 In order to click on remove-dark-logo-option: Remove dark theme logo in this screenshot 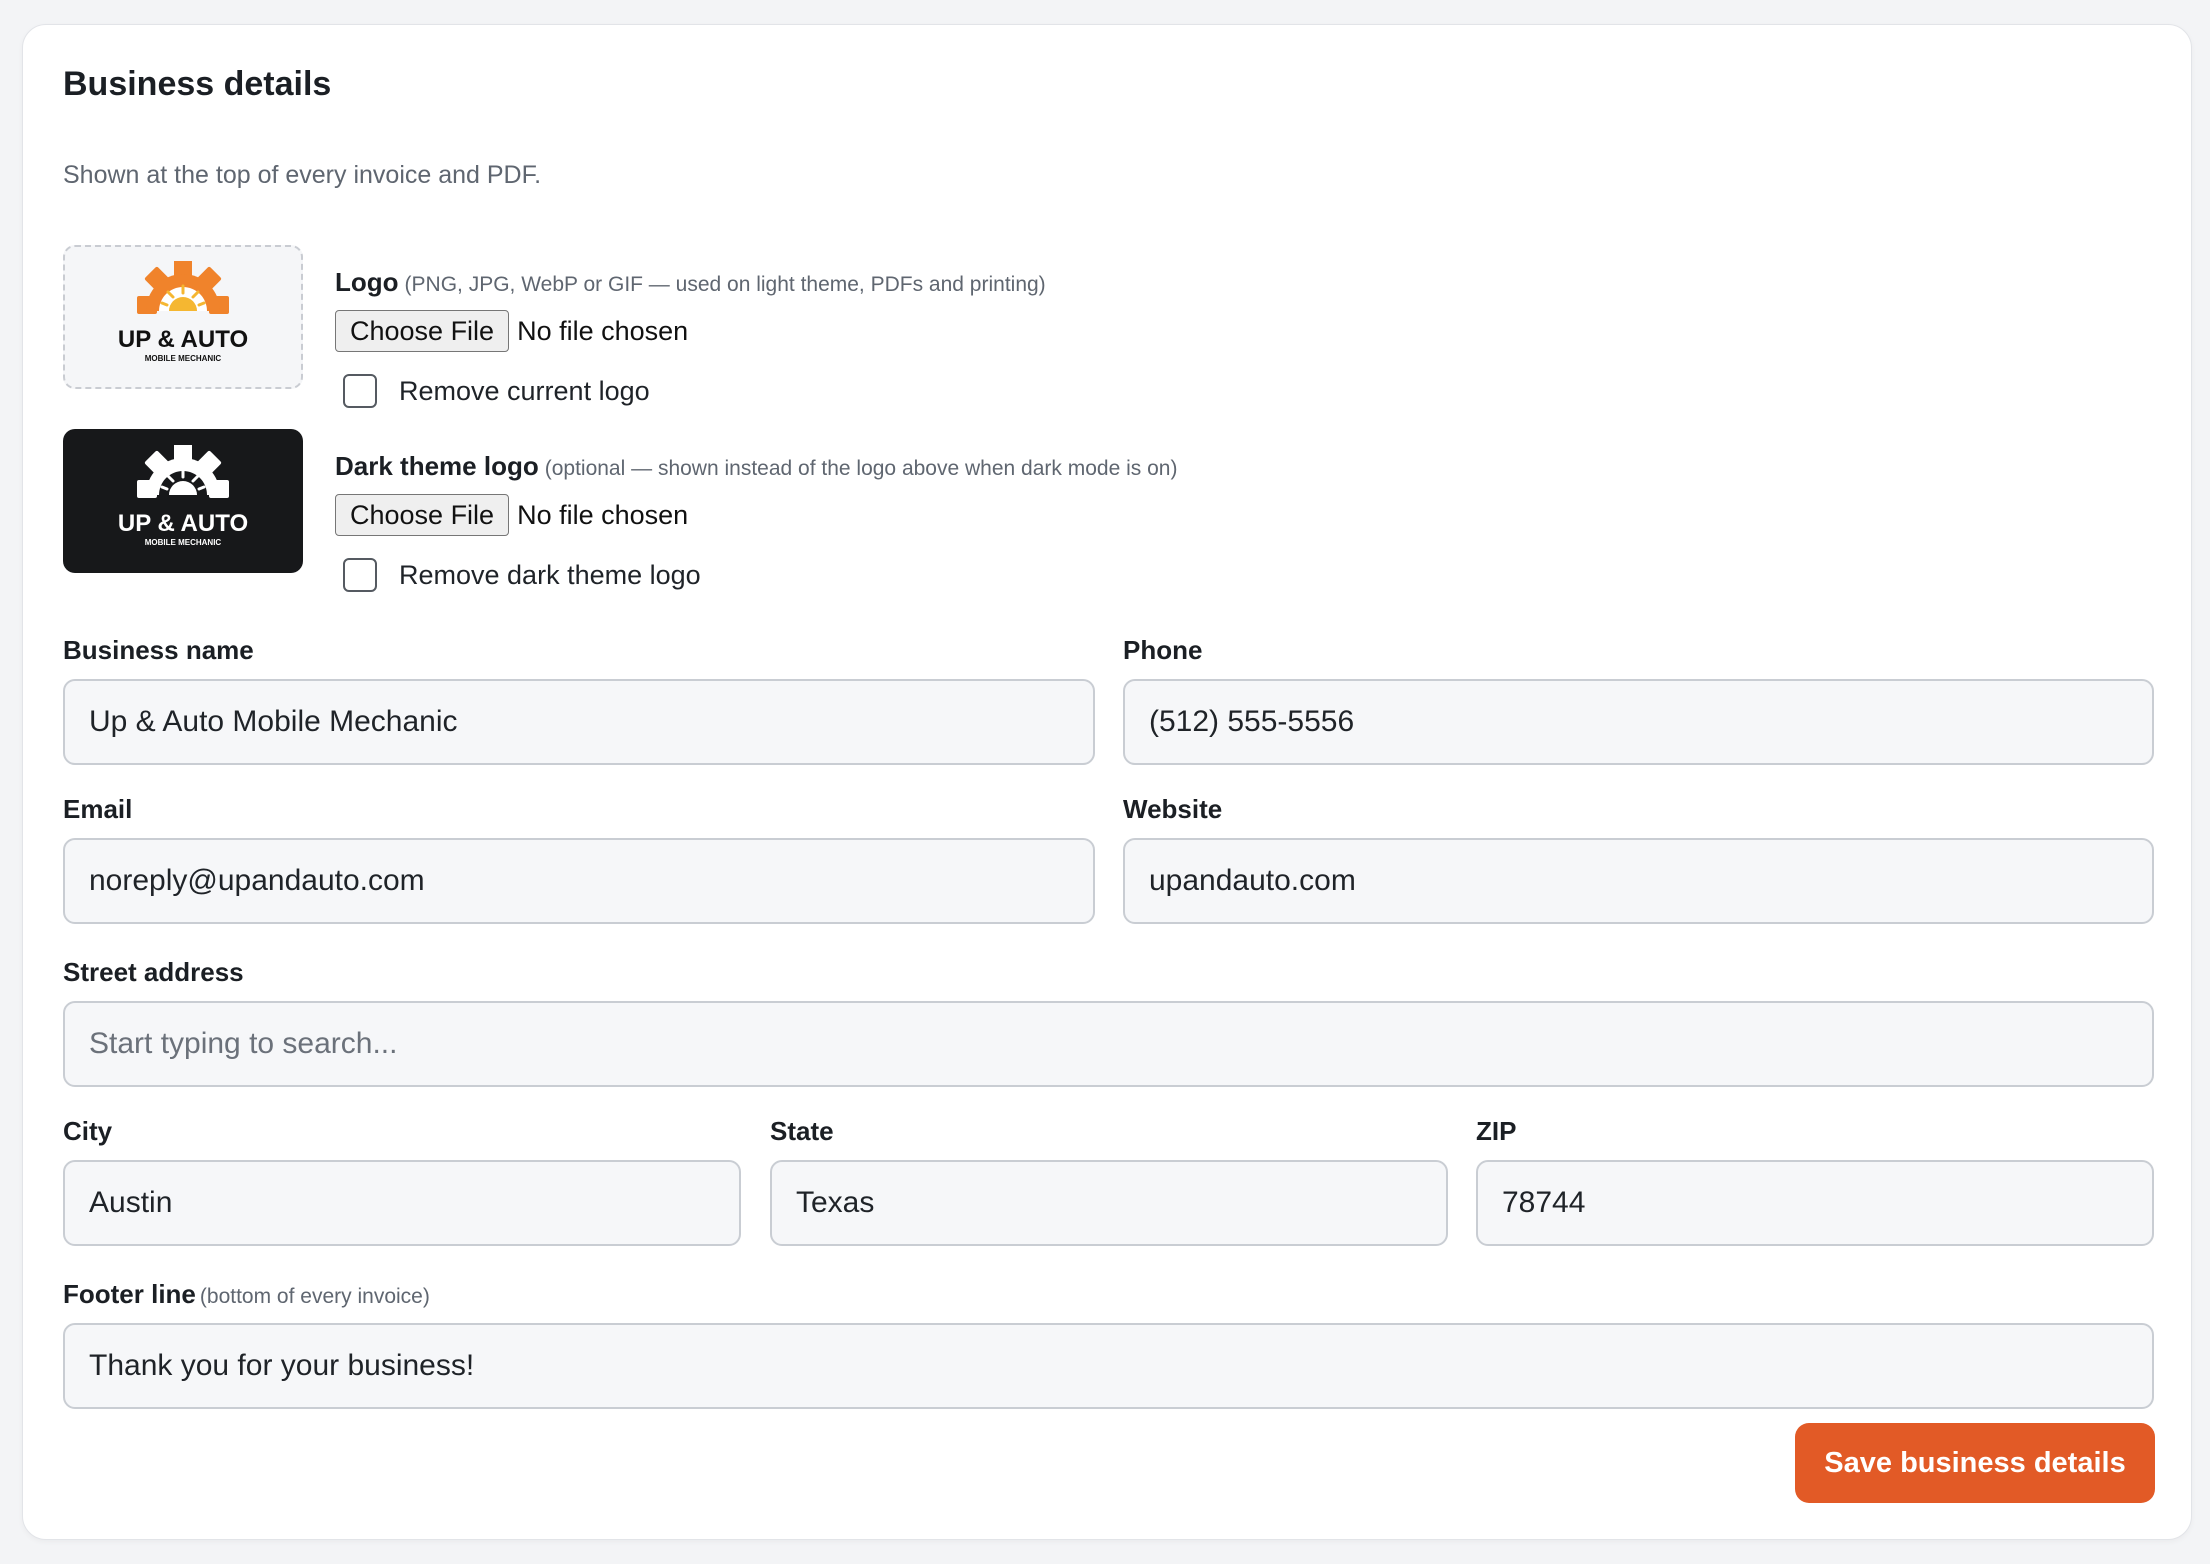, I will do `click(756, 575)`.